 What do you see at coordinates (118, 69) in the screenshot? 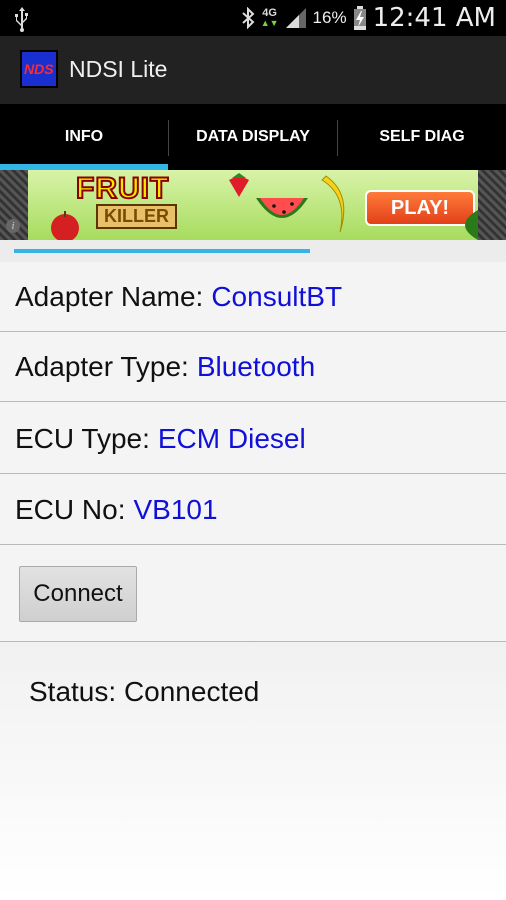
I see `app-title: NDSI Lite` at bounding box center [118, 69].